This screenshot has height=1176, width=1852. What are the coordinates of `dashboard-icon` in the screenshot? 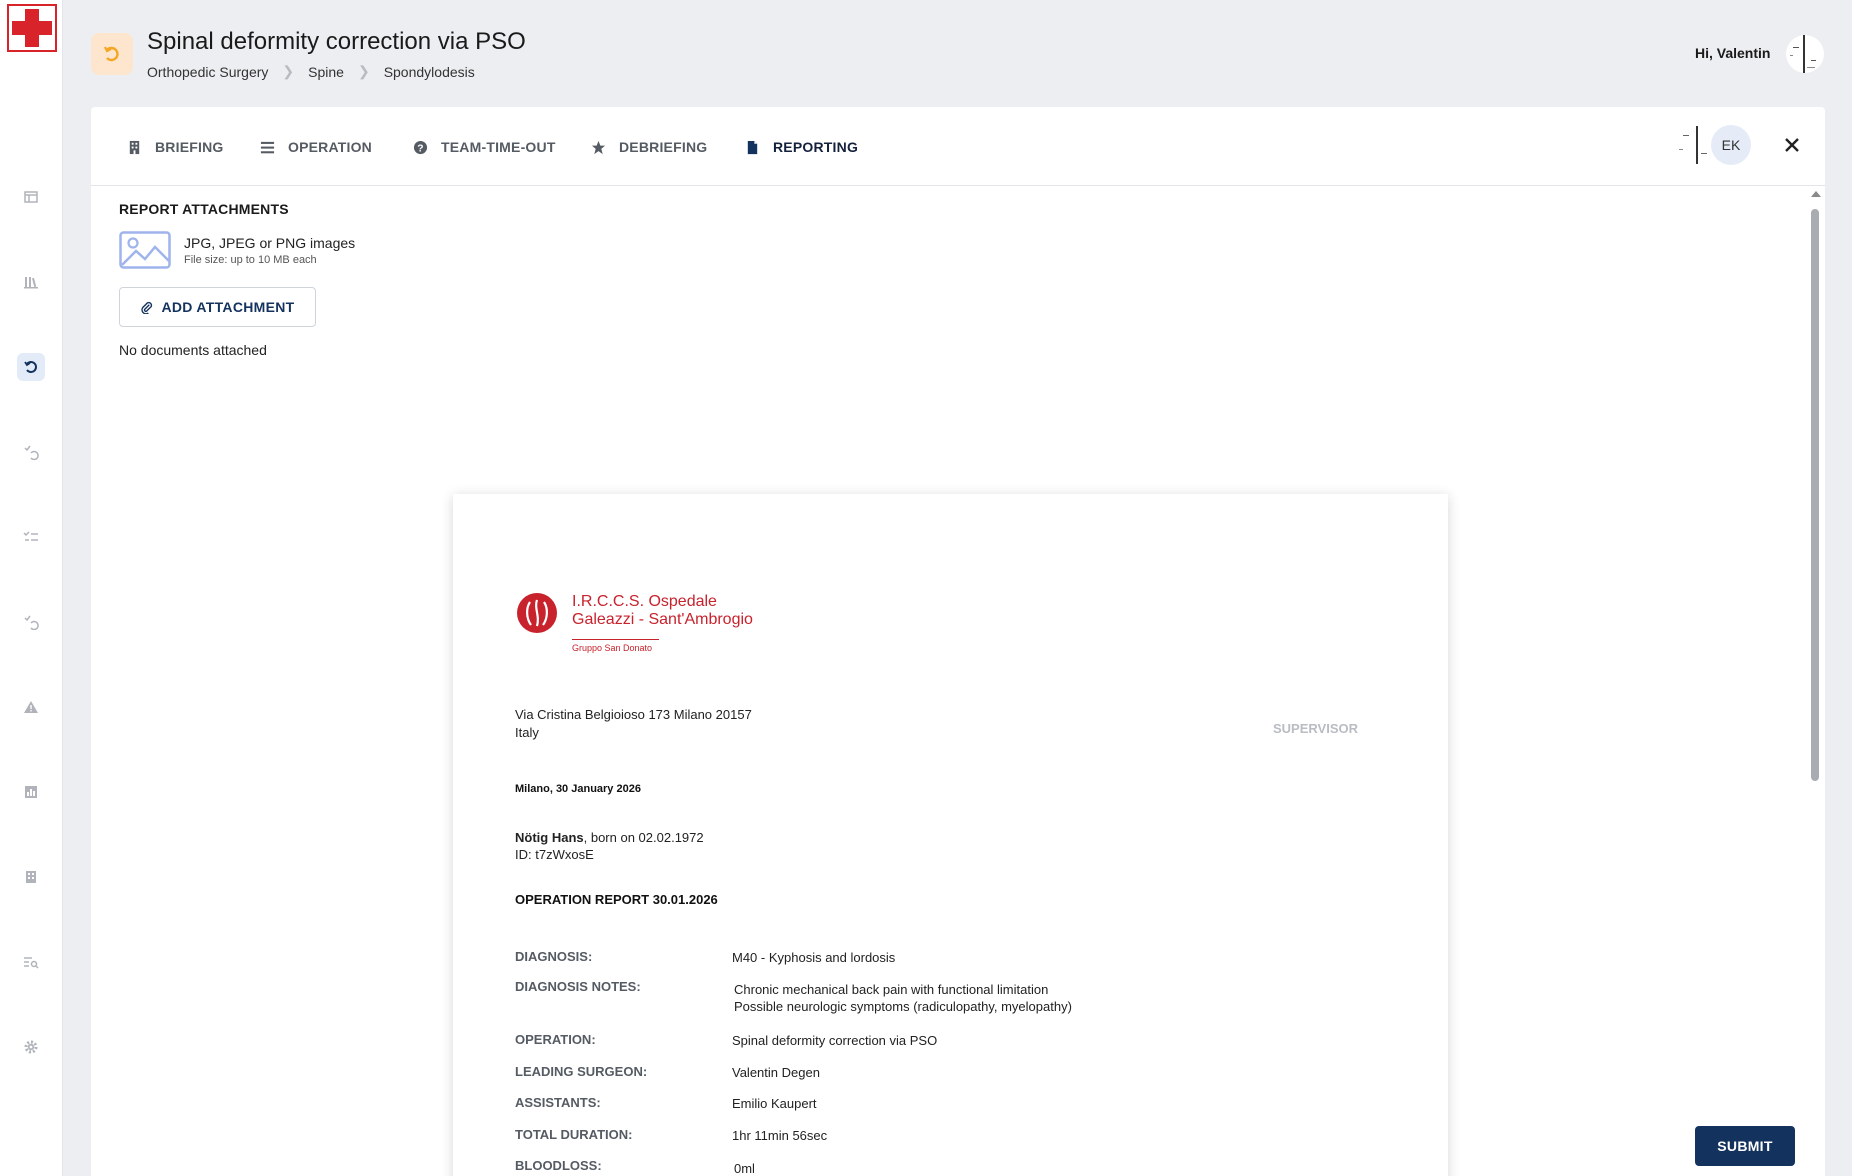 It's located at (31, 197).